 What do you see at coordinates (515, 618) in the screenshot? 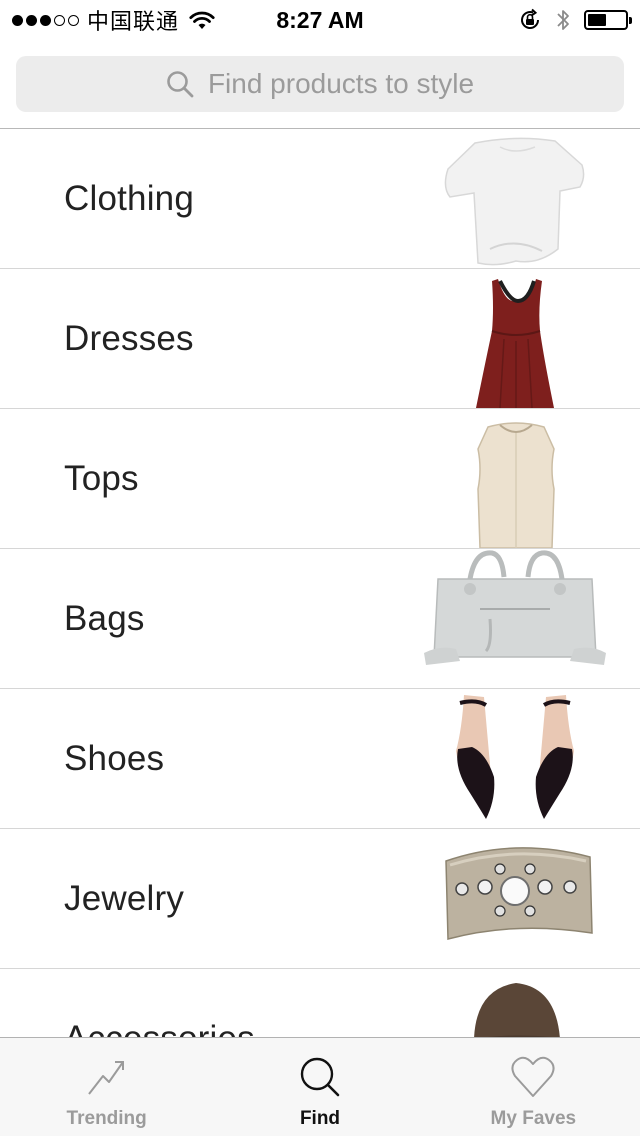
I see `grey-handbag-image` at bounding box center [515, 618].